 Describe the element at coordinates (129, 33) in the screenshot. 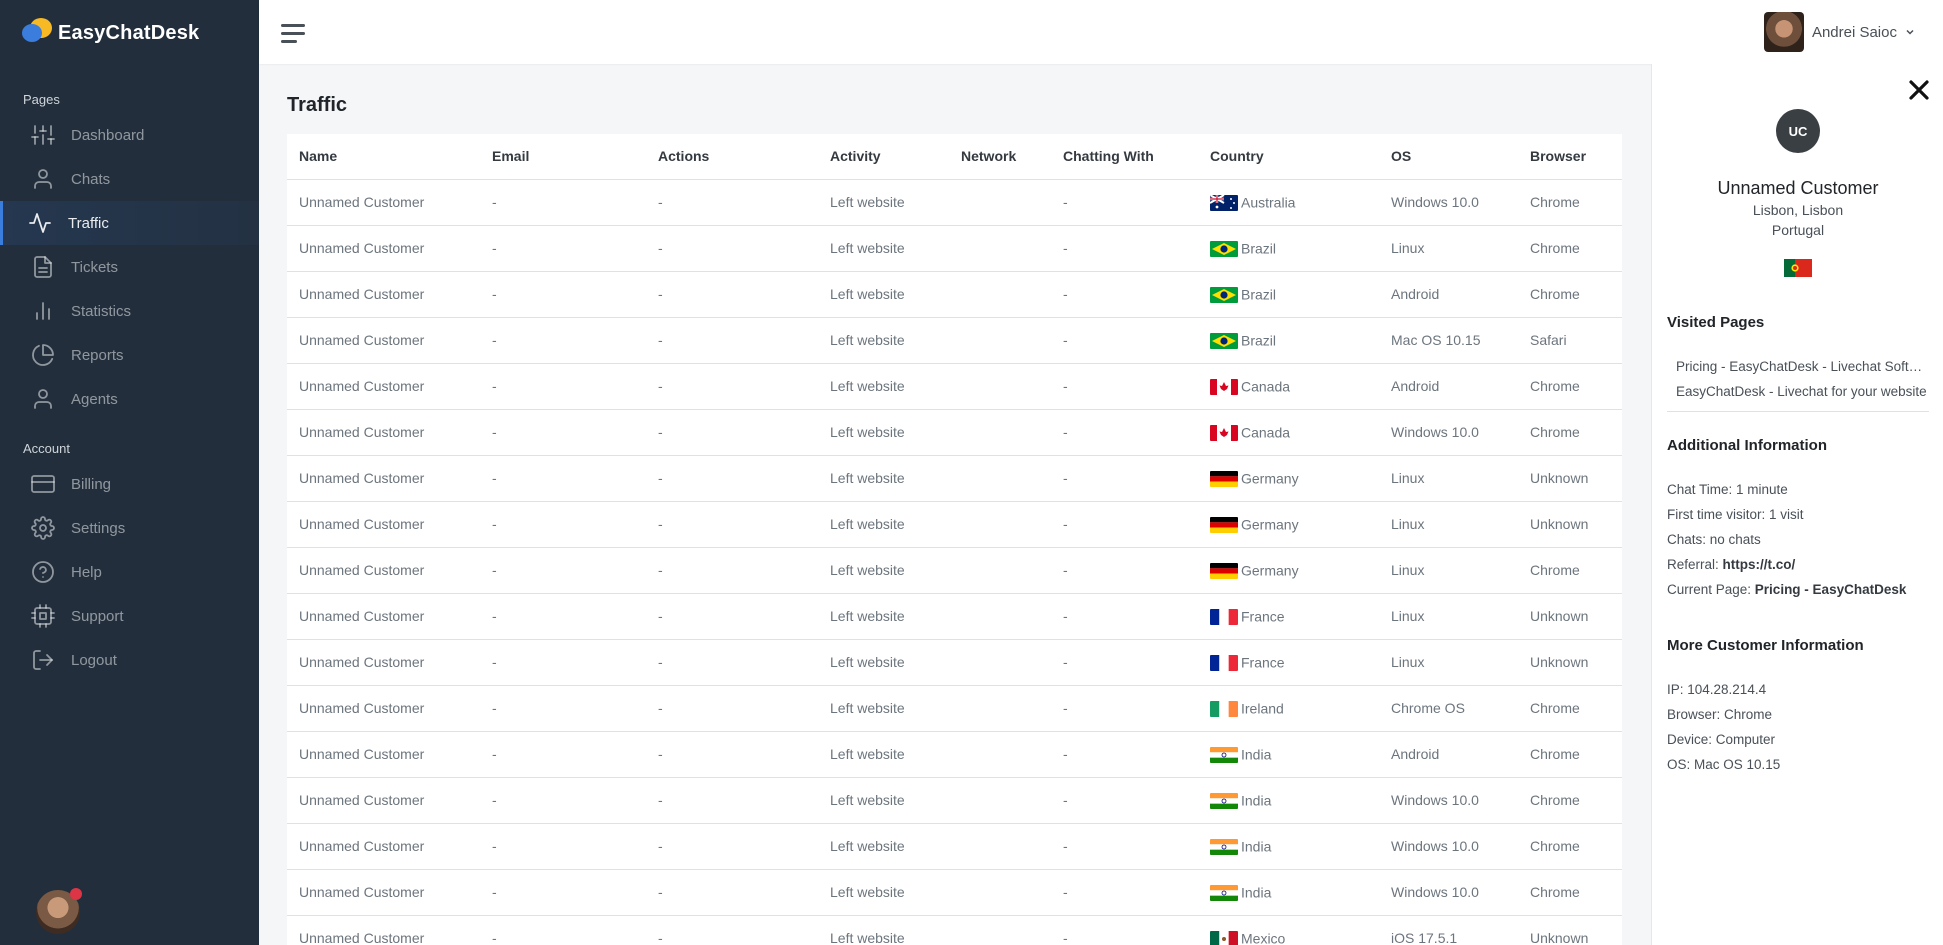

I see `brand: EasyChatDesk` at that location.